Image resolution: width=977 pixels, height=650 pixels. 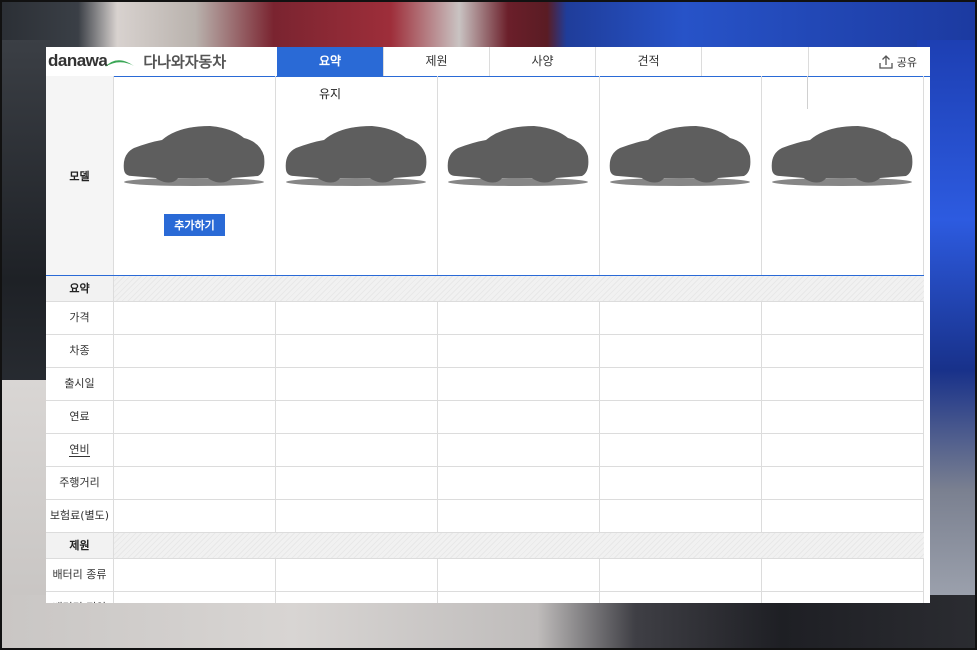 I want to click on section-title: 요약, so click(x=80, y=288).